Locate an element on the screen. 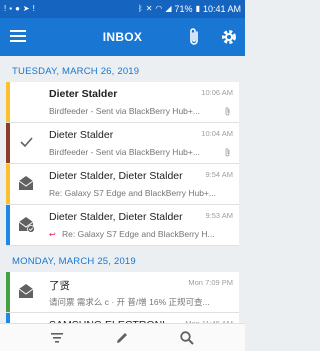  bottom-toolbar is located at coordinates (122, 337).